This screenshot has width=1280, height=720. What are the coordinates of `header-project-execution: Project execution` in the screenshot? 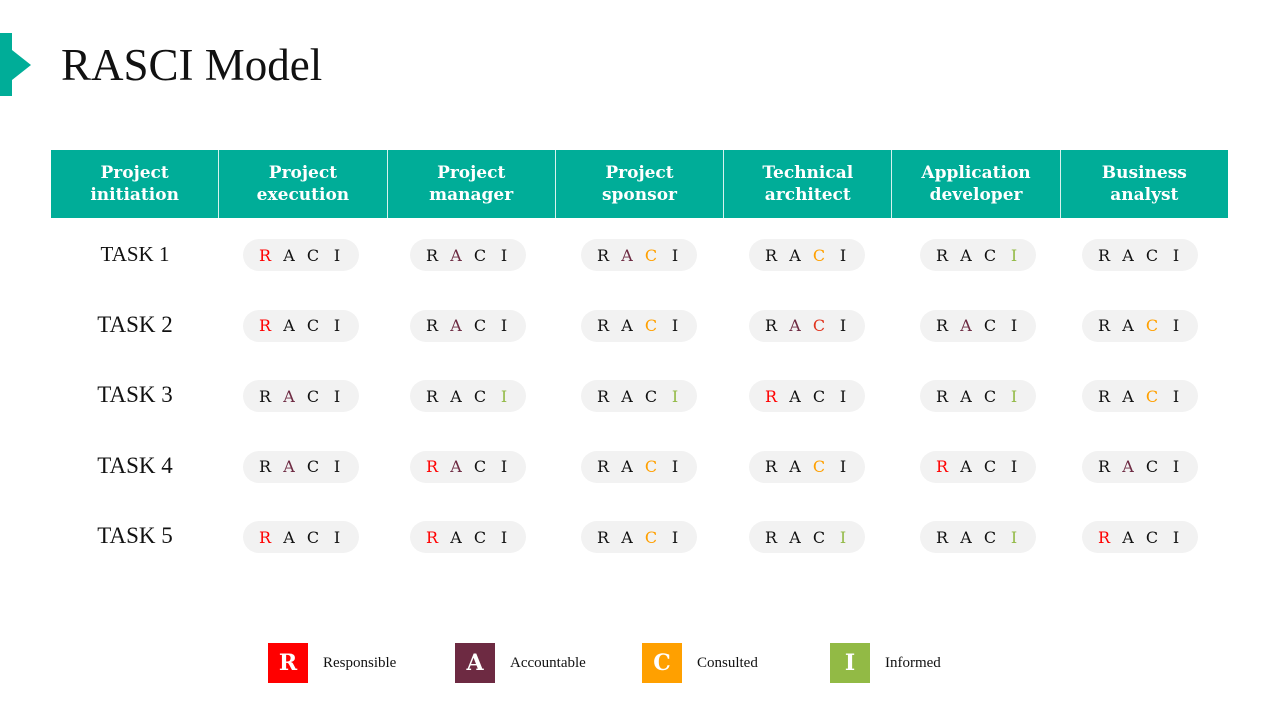 It's located at (302, 184).